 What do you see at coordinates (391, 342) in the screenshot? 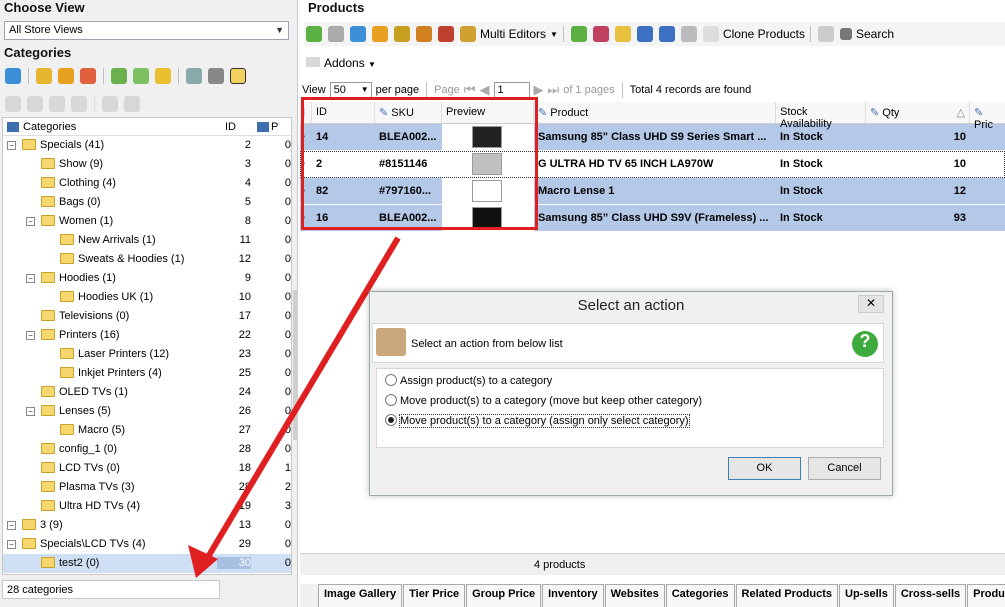
I see `clipboard-icon` at bounding box center [391, 342].